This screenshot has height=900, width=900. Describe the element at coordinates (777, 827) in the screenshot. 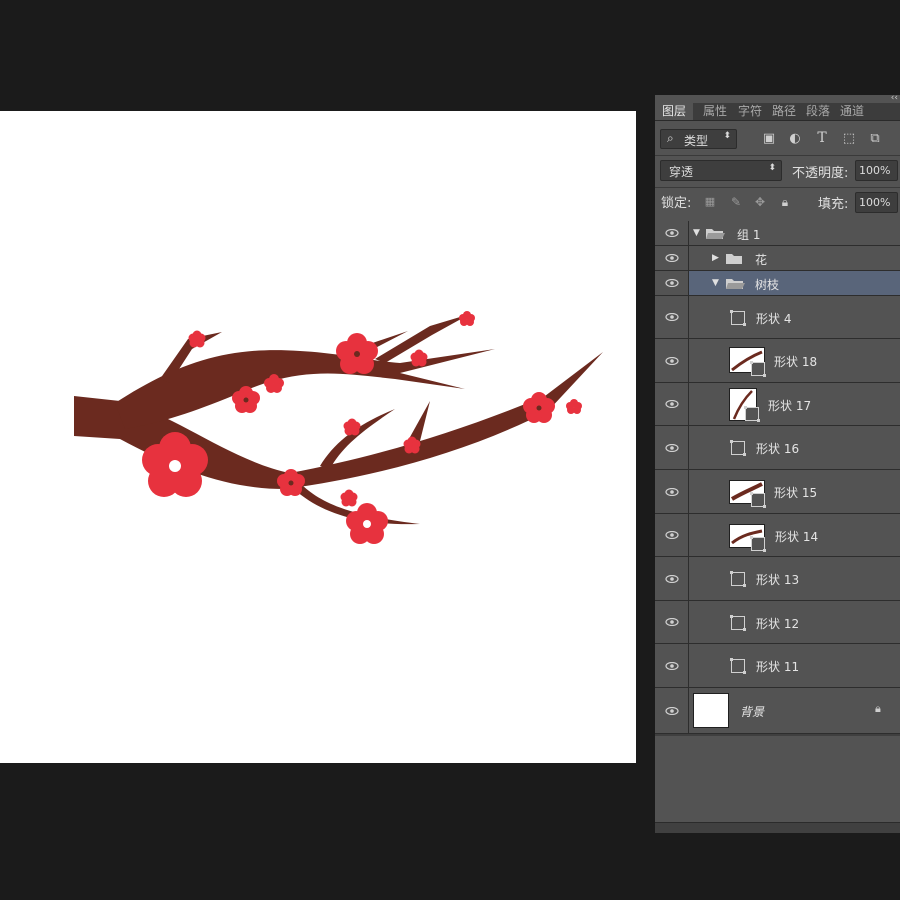

I see `layers-footer-toolbar` at that location.